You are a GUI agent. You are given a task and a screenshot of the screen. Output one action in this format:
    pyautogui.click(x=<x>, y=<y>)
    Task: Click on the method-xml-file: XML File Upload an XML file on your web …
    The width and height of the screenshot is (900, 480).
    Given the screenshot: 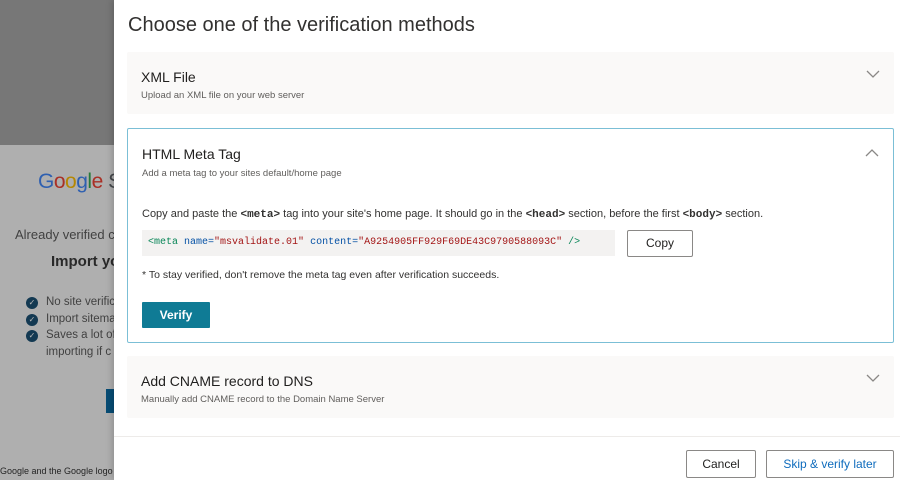 What is the action you would take?
    pyautogui.click(x=510, y=83)
    